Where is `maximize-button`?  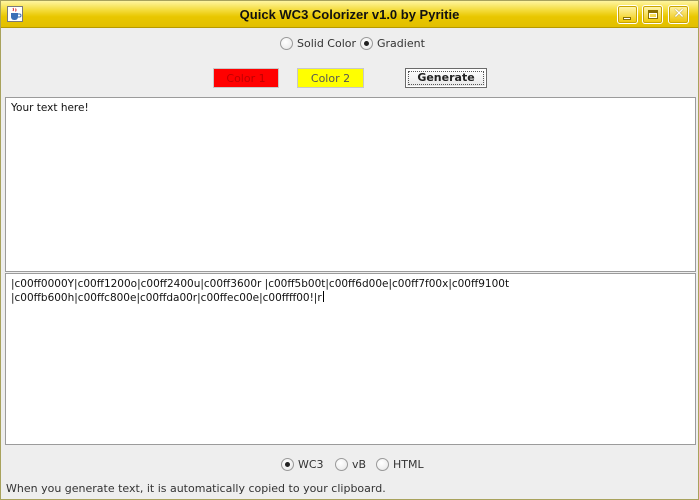 maximize-button is located at coordinates (652, 14).